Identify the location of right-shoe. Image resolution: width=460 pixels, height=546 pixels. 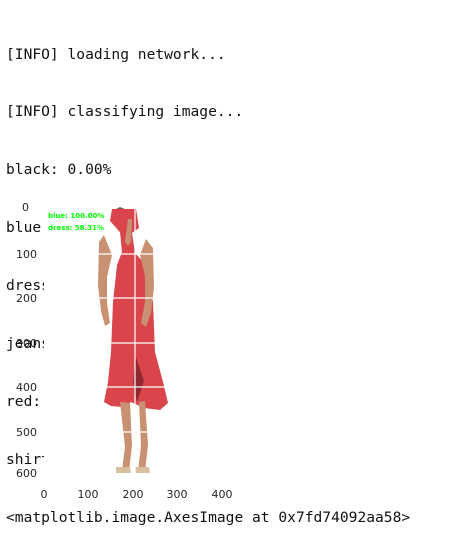
(142, 470).